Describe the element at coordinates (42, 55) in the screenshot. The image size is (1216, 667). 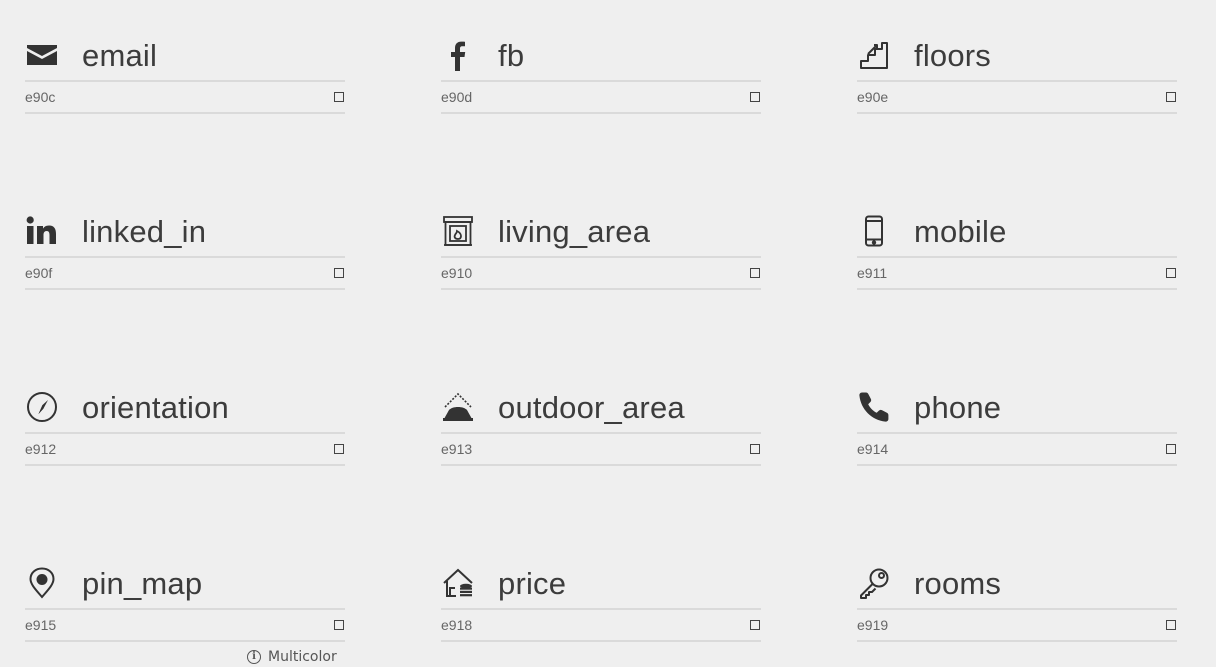
I see `email-icon` at that location.